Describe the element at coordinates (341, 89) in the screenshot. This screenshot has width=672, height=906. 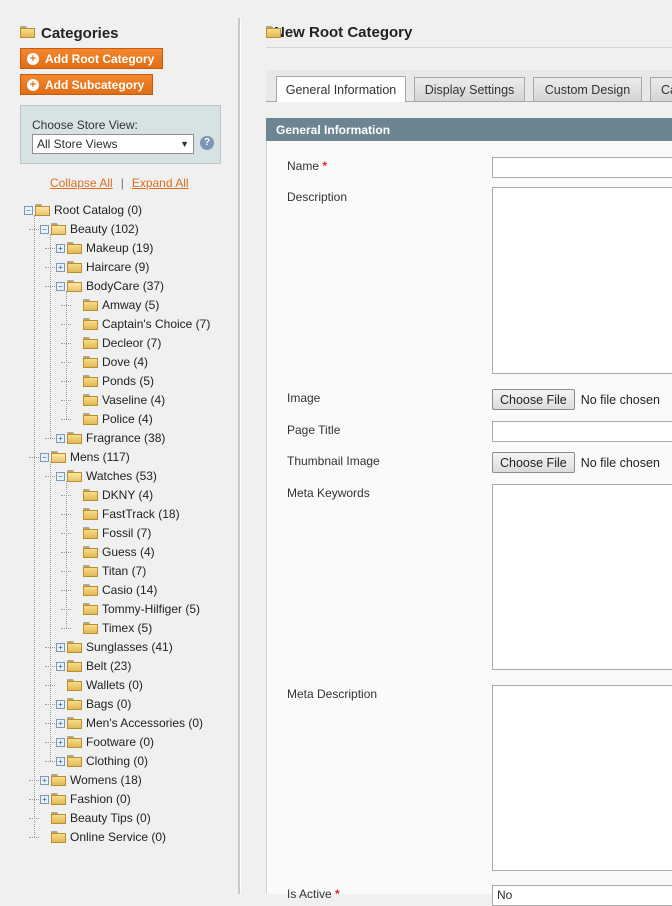
I see `tab-general-information: General Information` at that location.